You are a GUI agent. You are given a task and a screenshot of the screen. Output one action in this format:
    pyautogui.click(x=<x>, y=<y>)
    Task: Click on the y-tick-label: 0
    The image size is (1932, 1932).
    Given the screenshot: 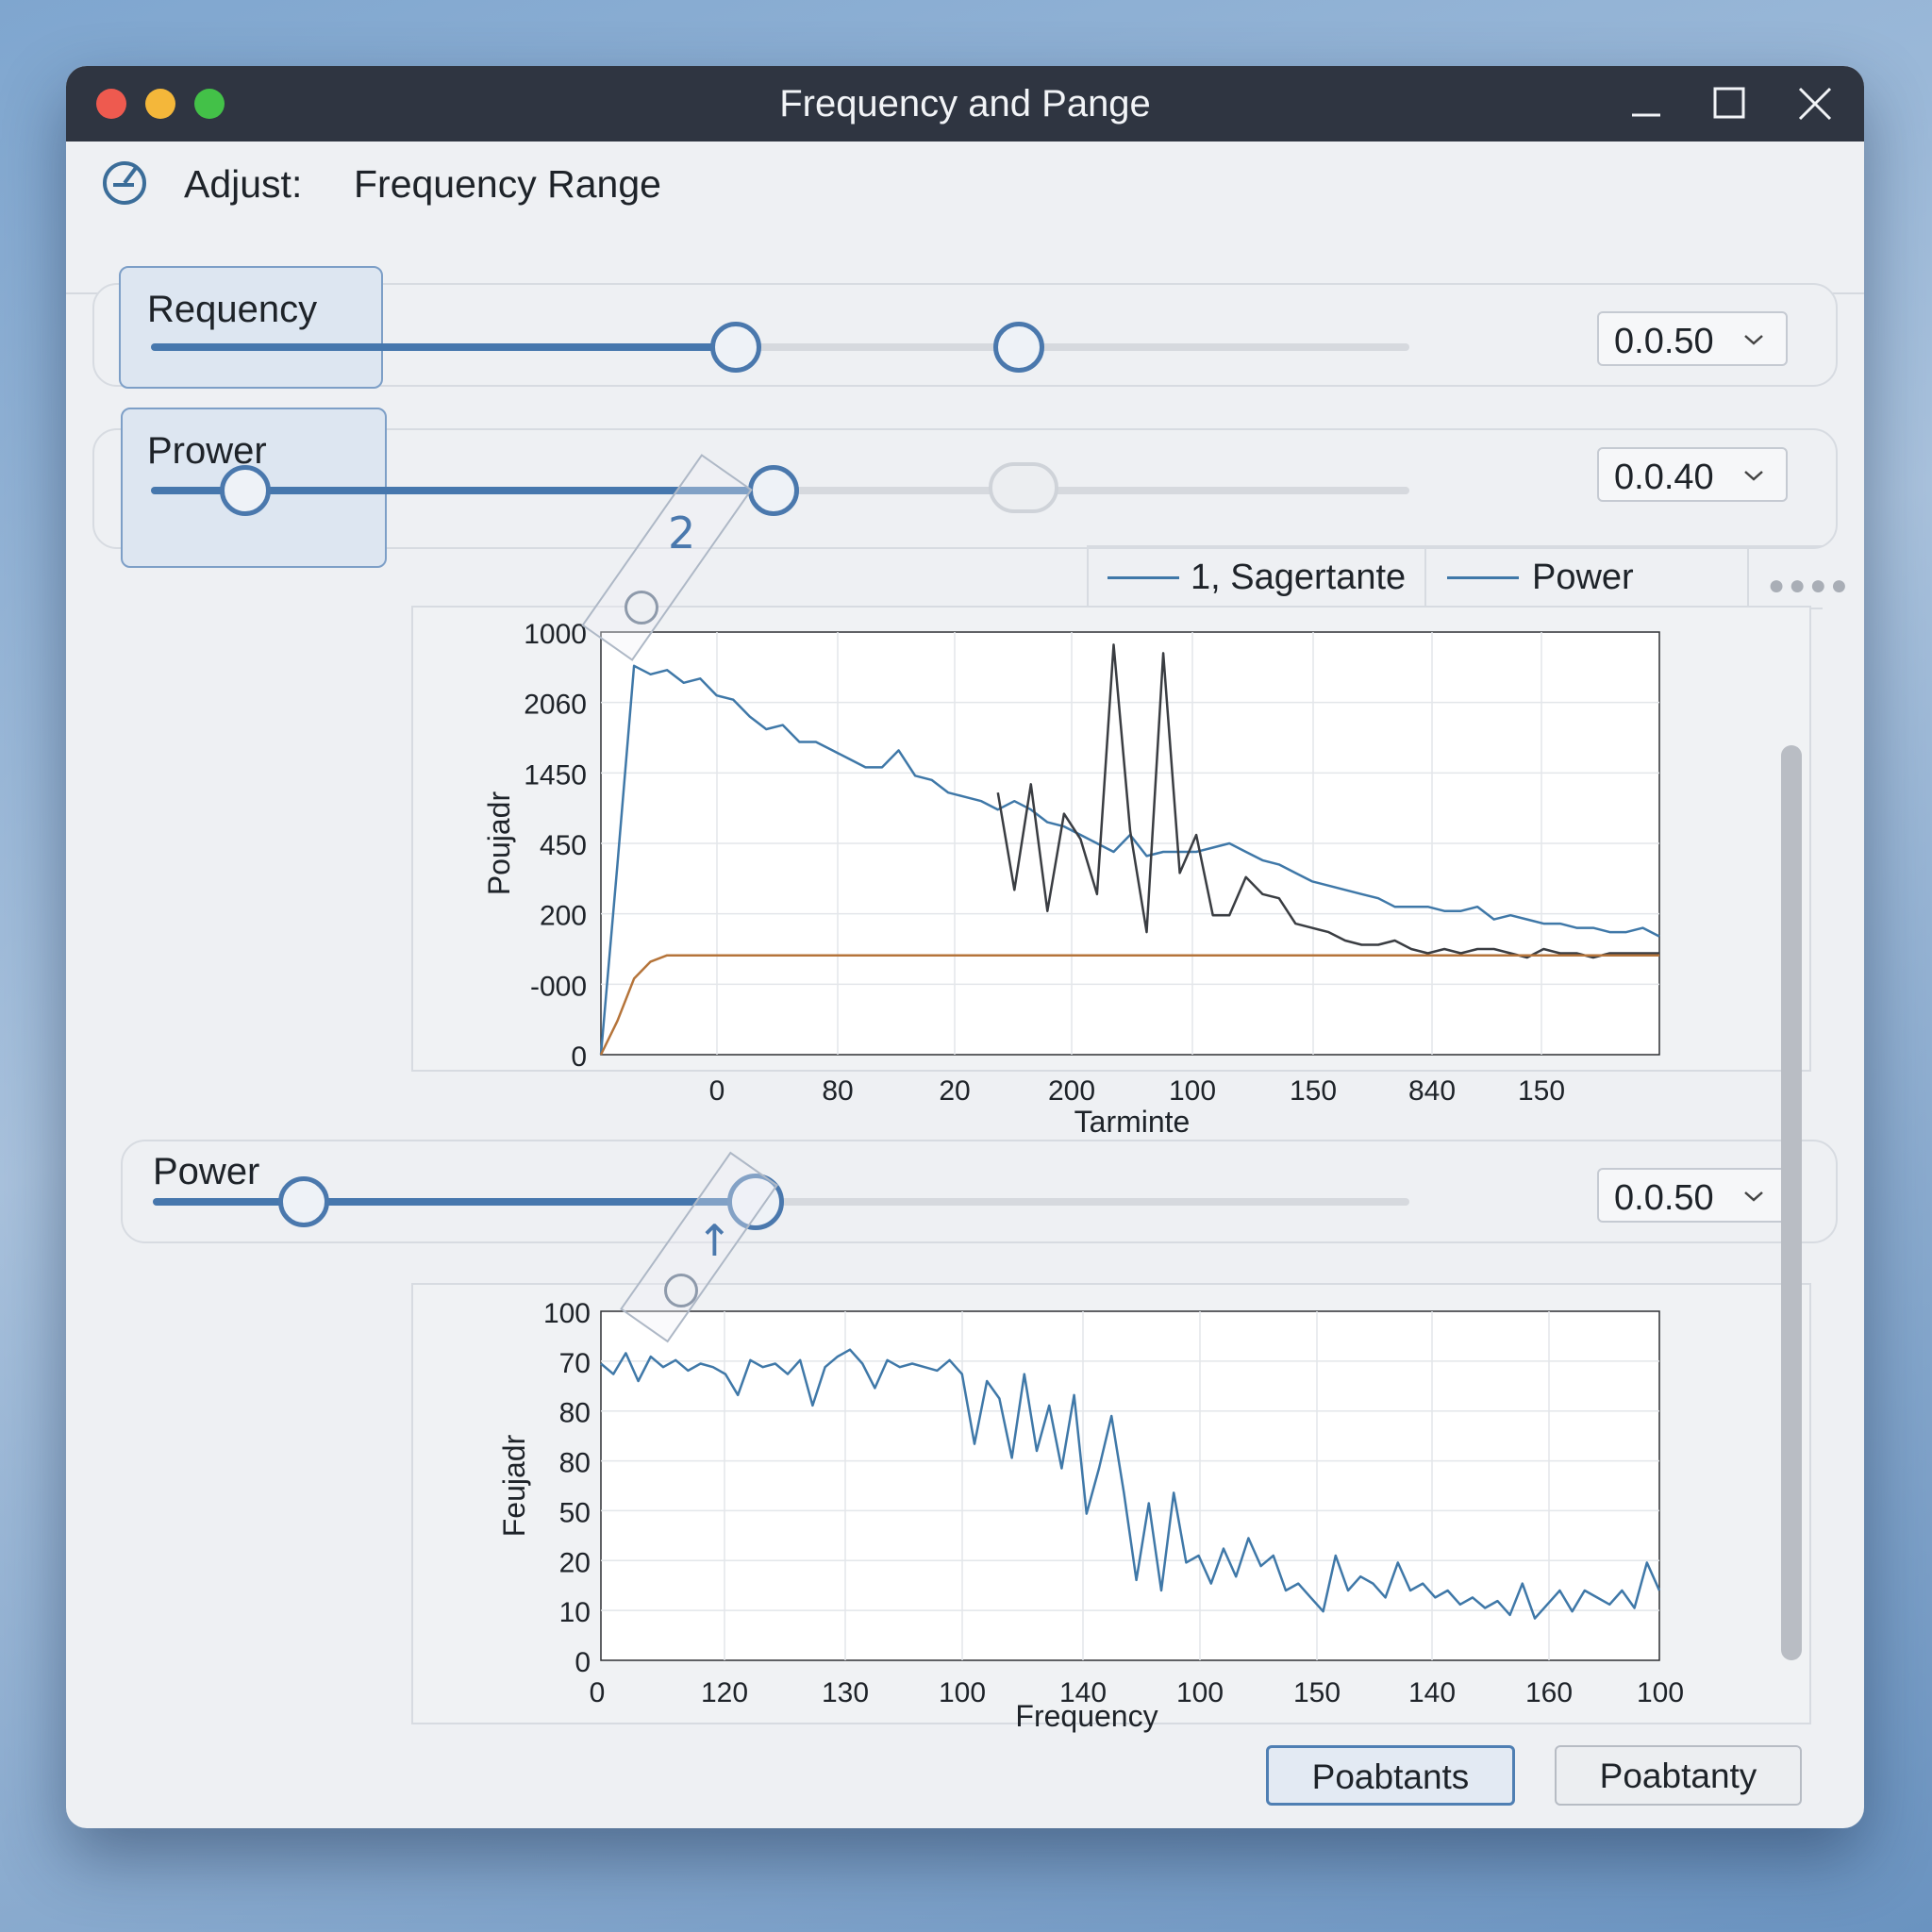 What is the action you would take?
    pyautogui.click(x=583, y=1662)
    